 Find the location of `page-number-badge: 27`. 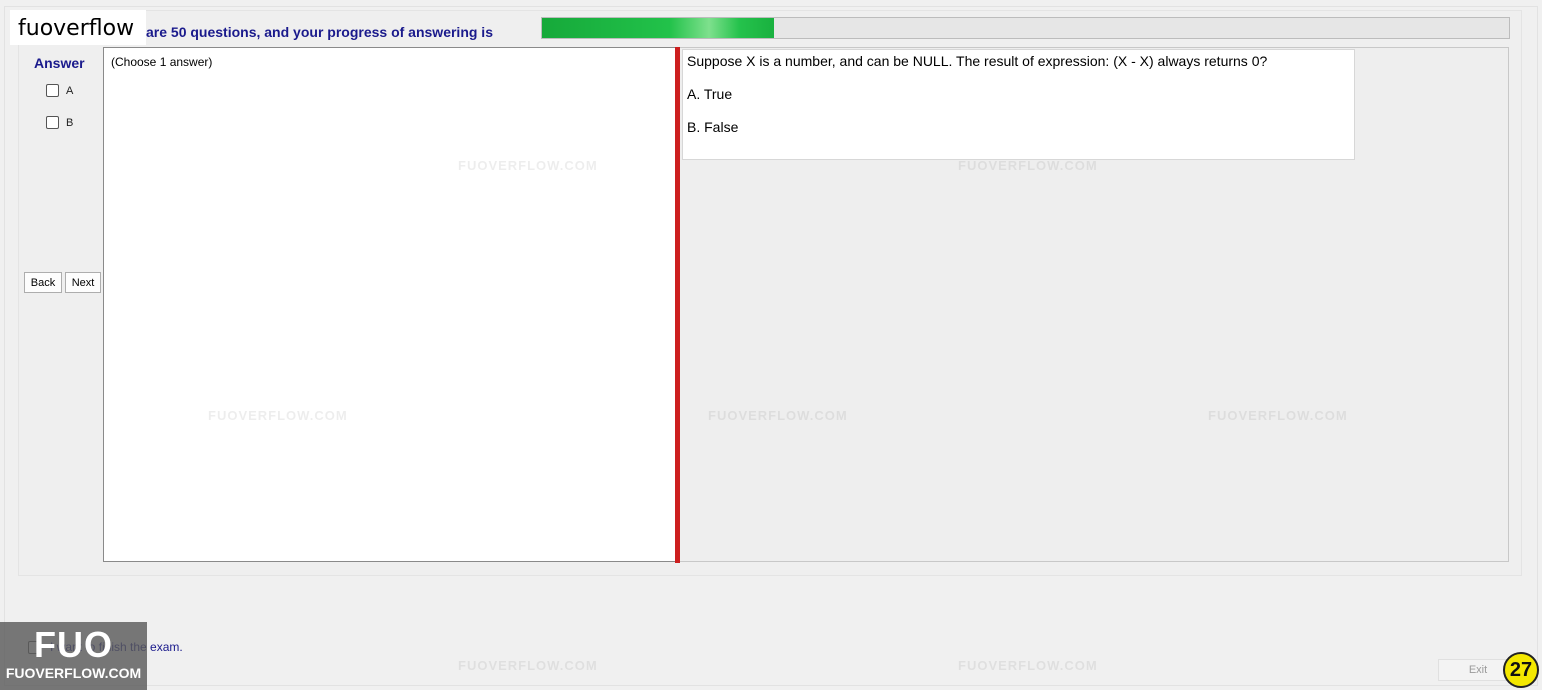

page-number-badge: 27 is located at coordinates (1521, 670).